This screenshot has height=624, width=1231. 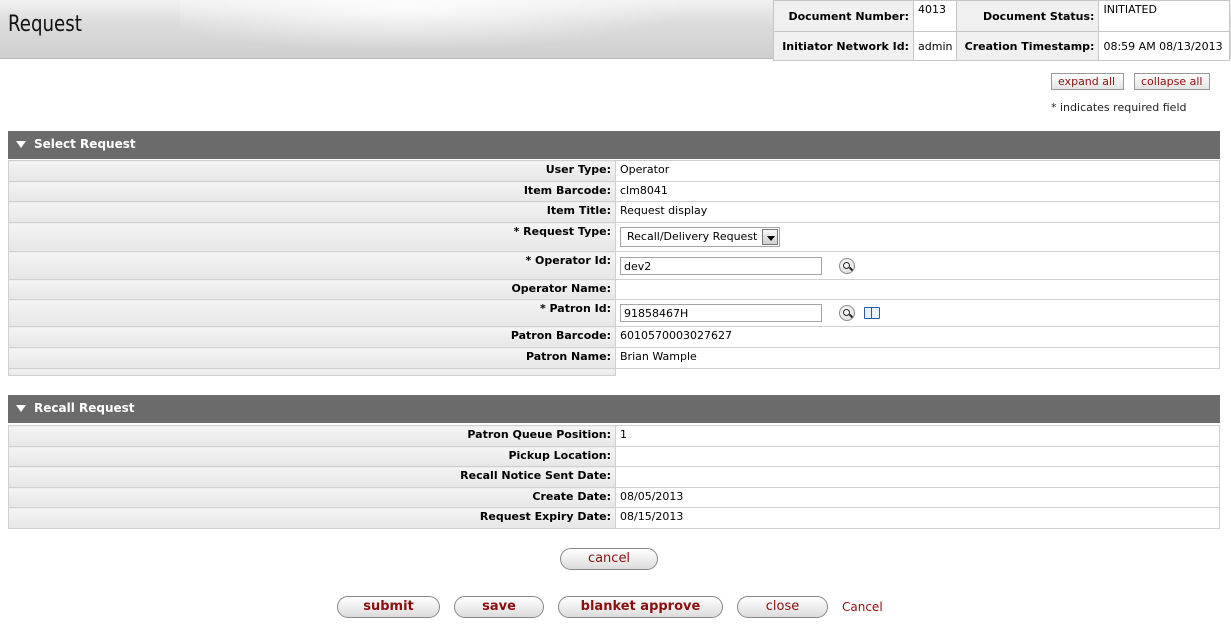 What do you see at coordinates (388, 607) in the screenshot?
I see `submit-button: submit` at bounding box center [388, 607].